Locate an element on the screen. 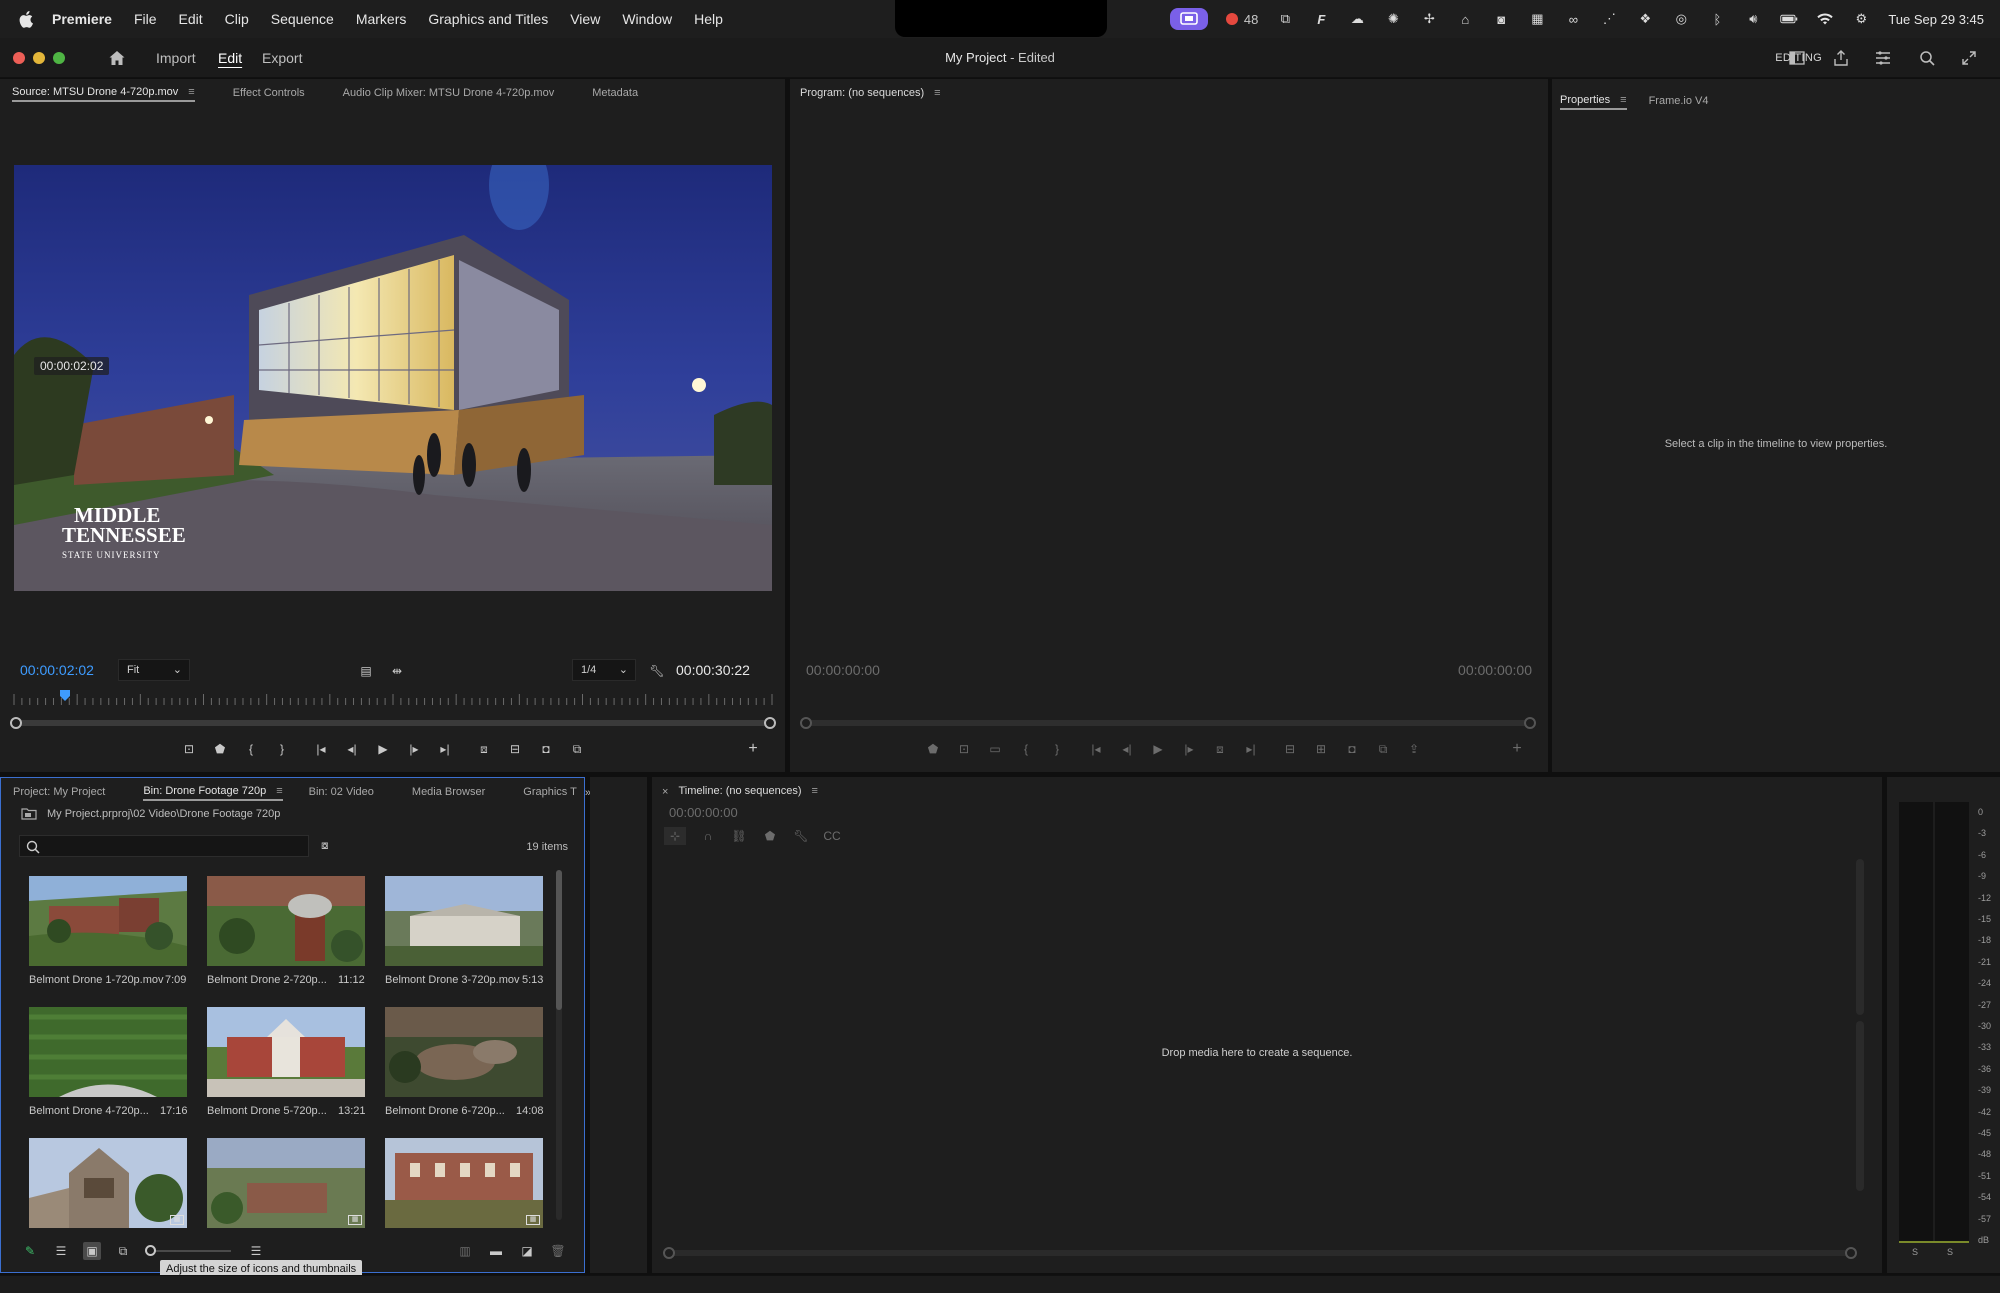 The image size is (2000, 1293). icon-view-icon: ▣ is located at coordinates (92, 1251).